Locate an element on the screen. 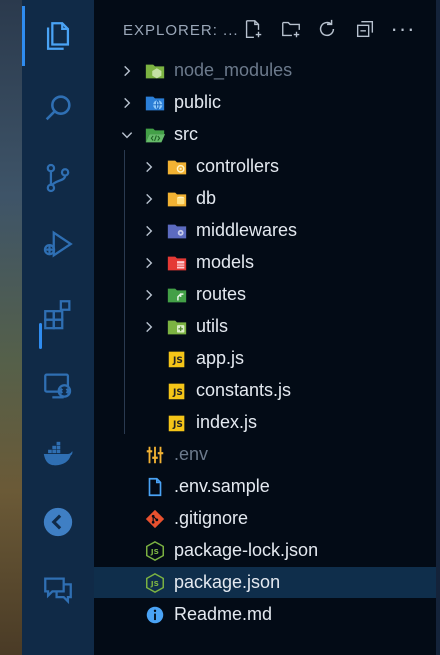  tree-item-env: .env is located at coordinates (265, 454).